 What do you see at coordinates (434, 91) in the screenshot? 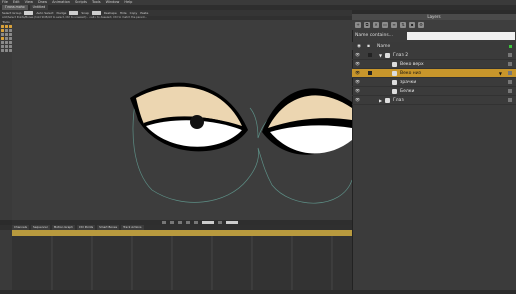
I see `layer-row: 👁 Белки` at bounding box center [434, 91].